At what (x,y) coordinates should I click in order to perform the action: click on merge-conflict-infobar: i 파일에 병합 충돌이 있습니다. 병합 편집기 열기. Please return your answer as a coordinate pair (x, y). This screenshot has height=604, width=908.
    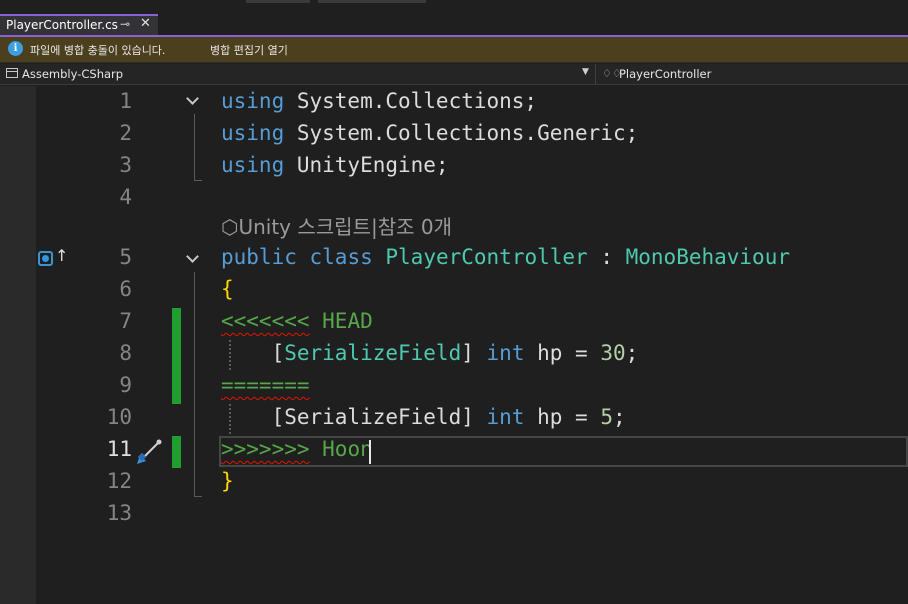
    Looking at the image, I should click on (454, 50).